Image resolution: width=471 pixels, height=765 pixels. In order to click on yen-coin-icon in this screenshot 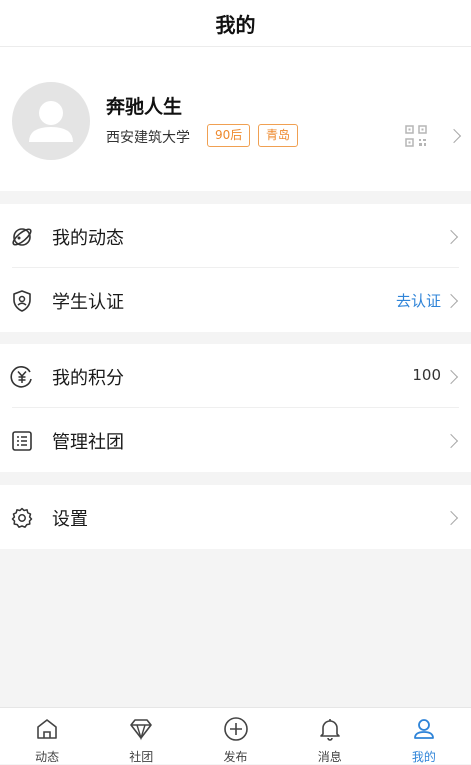, I will do `click(21, 377)`.